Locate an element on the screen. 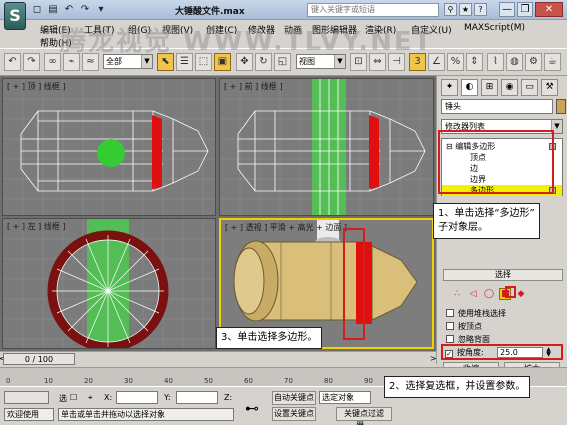 The height and width of the screenshot is (425, 567). utilities-tab-icon: ⚒ is located at coordinates (549, 87).